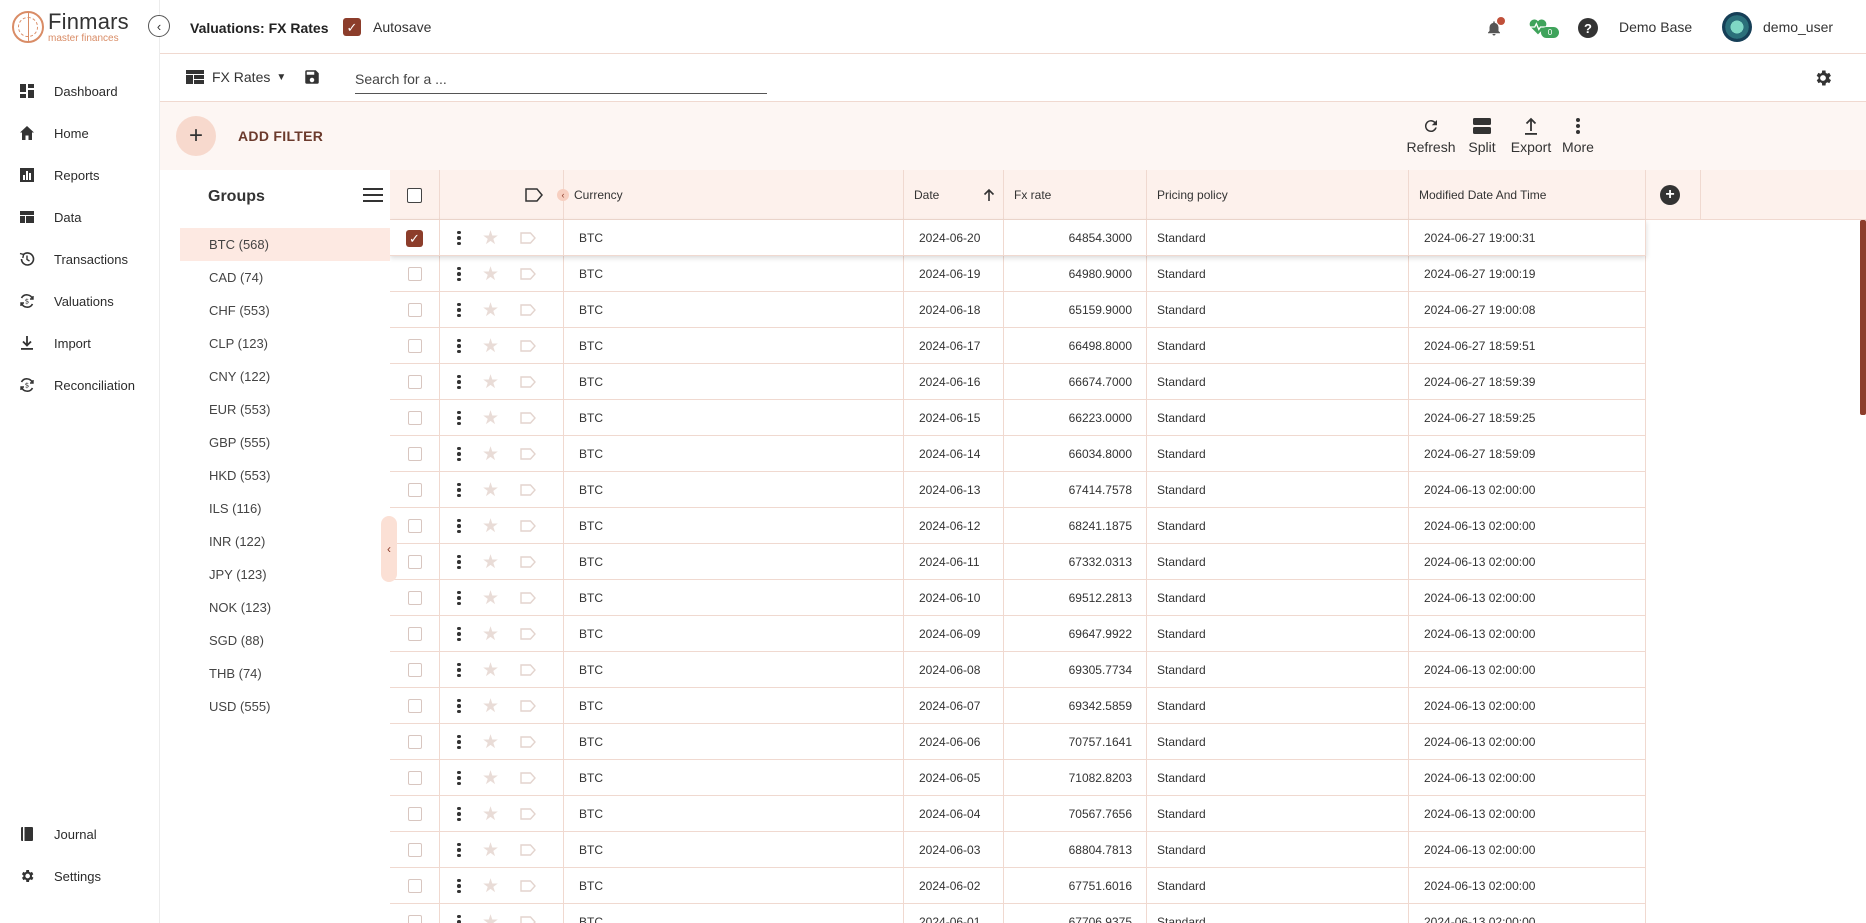 The height and width of the screenshot is (923, 1866). I want to click on search-input, so click(561, 79).